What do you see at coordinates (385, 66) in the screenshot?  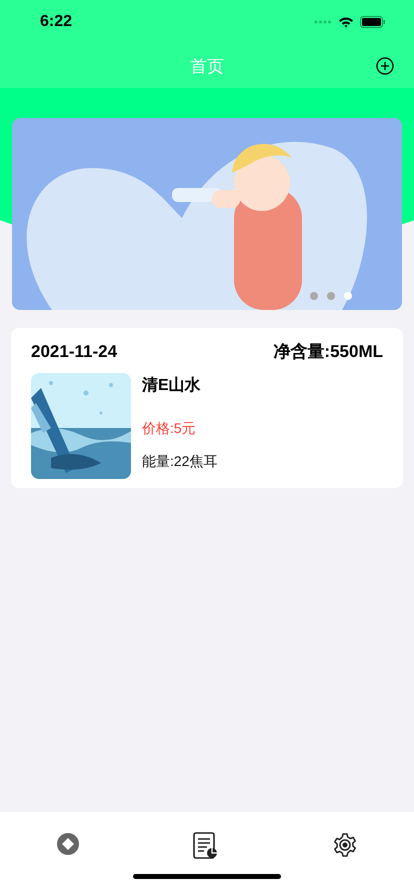 I see `add-button` at bounding box center [385, 66].